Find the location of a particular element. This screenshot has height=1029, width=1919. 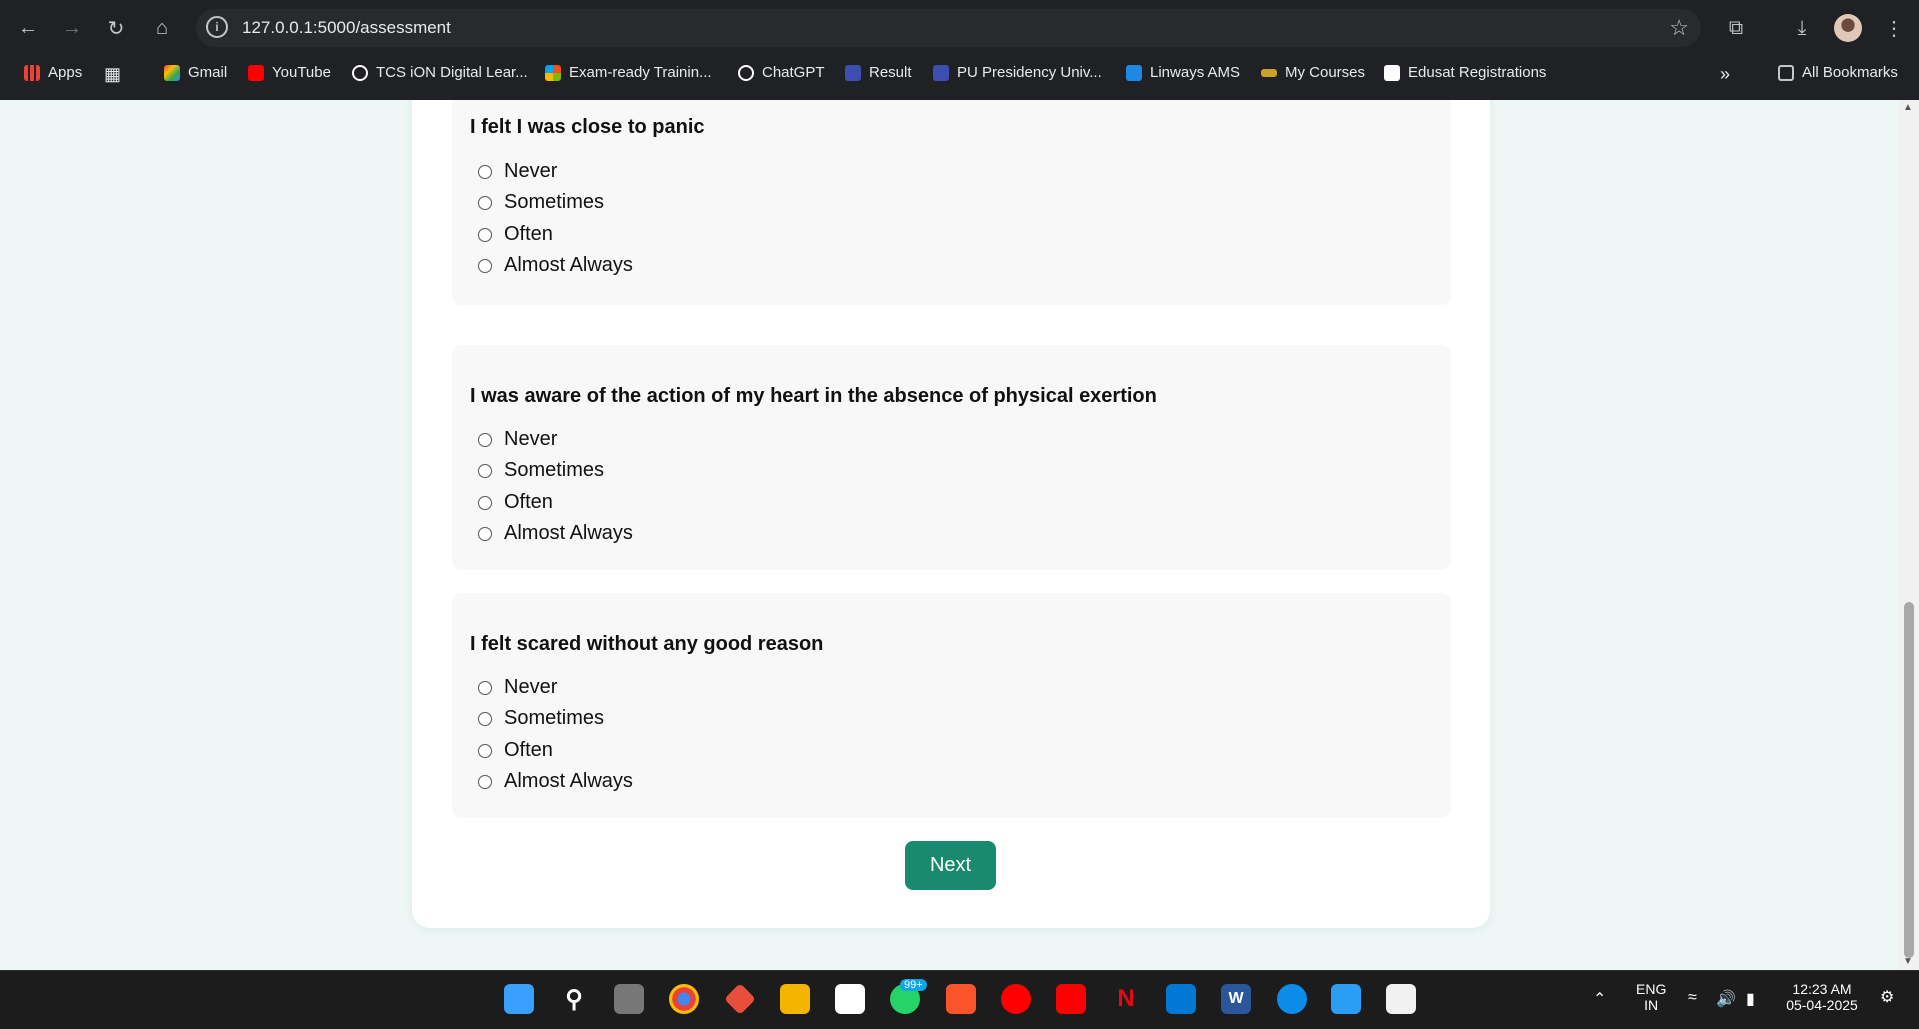

bookmark-youtube: YouTube is located at coordinates (289, 72).